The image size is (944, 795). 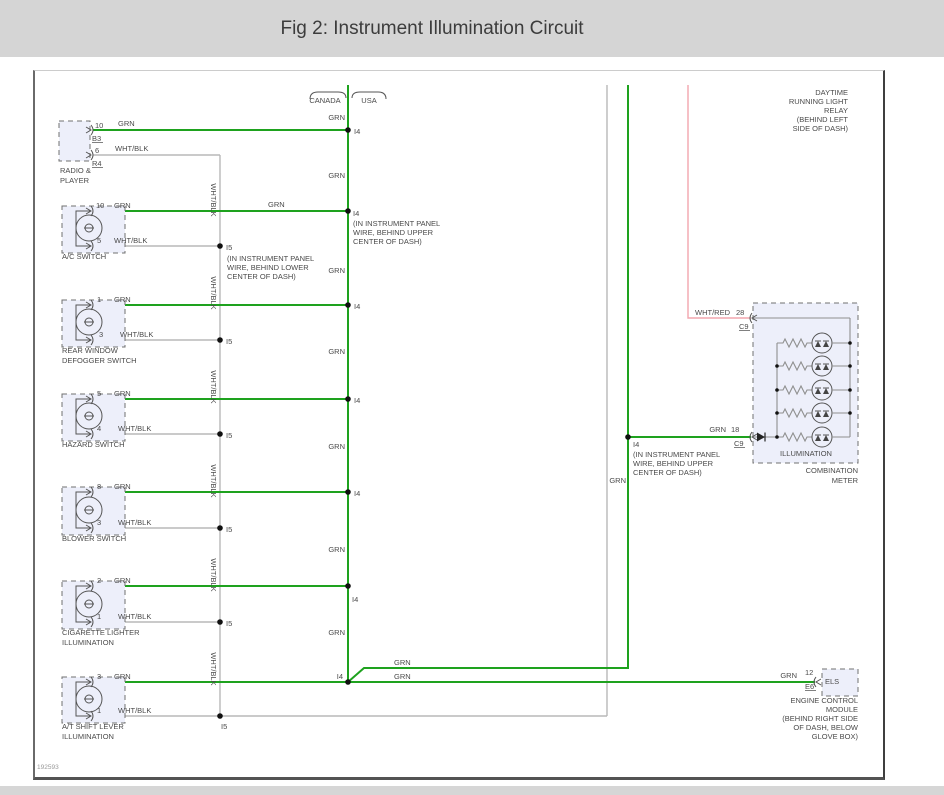 I want to click on pin-number: 12, so click(x=809, y=672).